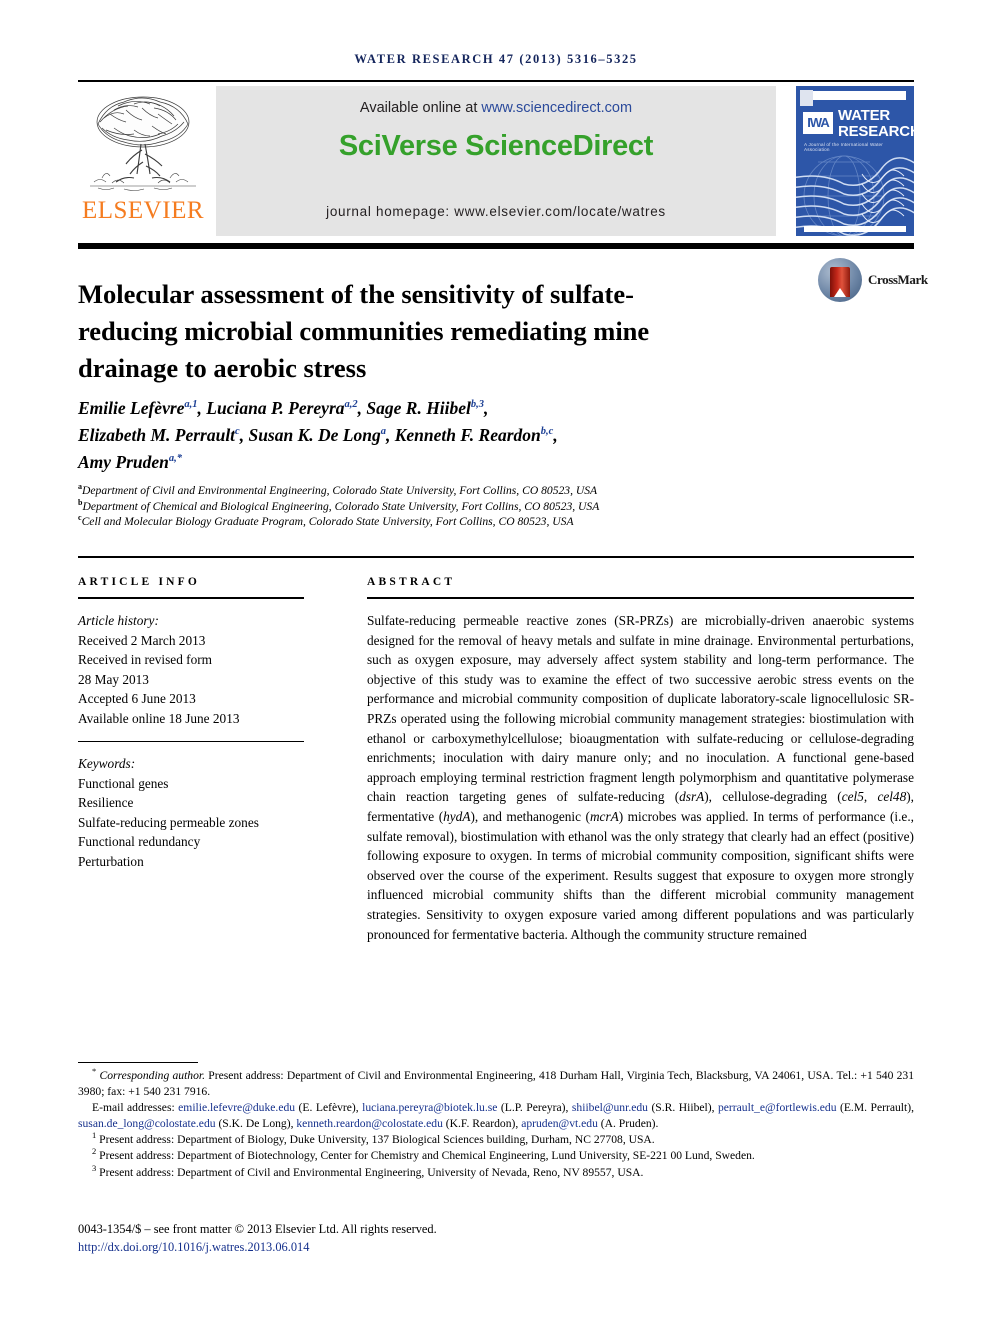 Image resolution: width=992 pixels, height=1323 pixels. Describe the element at coordinates (111, 861) in the screenshot. I see `keyword-item: Perturbation` at that location.